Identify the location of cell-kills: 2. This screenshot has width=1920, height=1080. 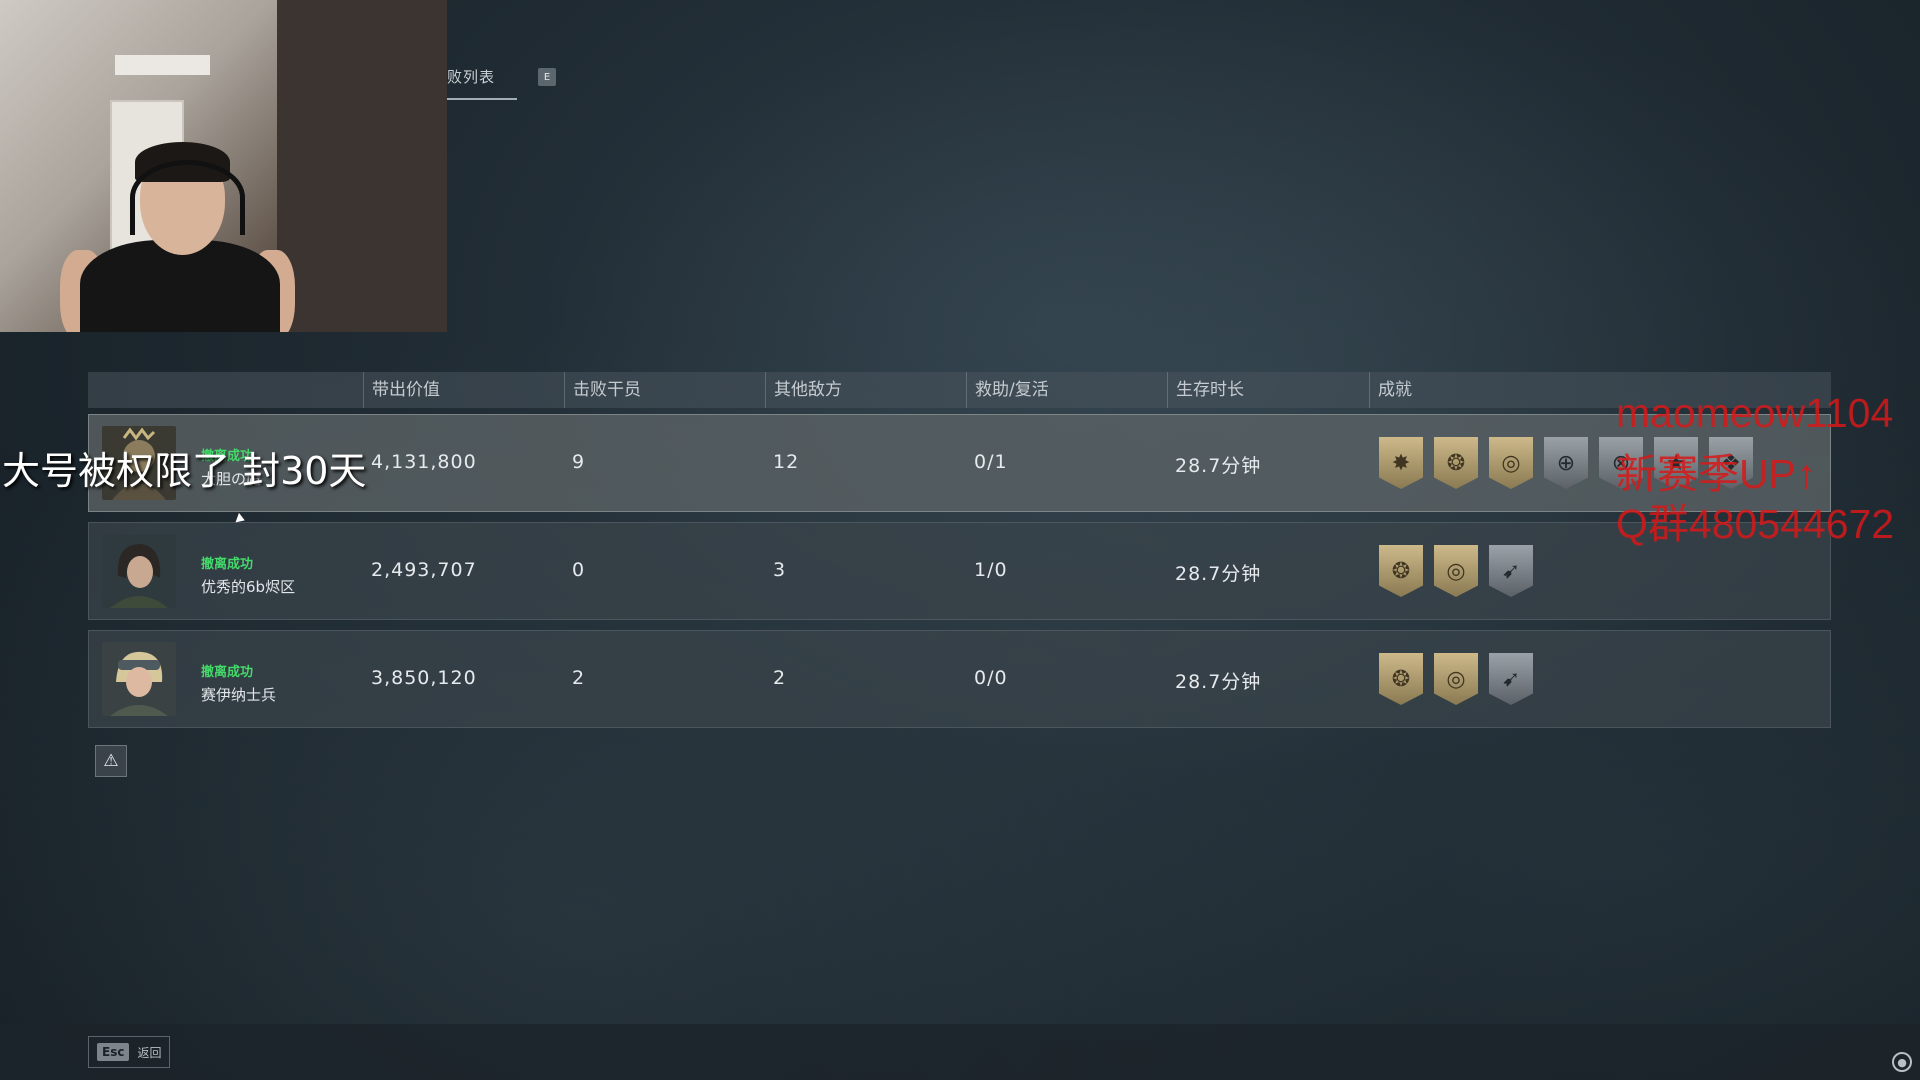
(579, 678).